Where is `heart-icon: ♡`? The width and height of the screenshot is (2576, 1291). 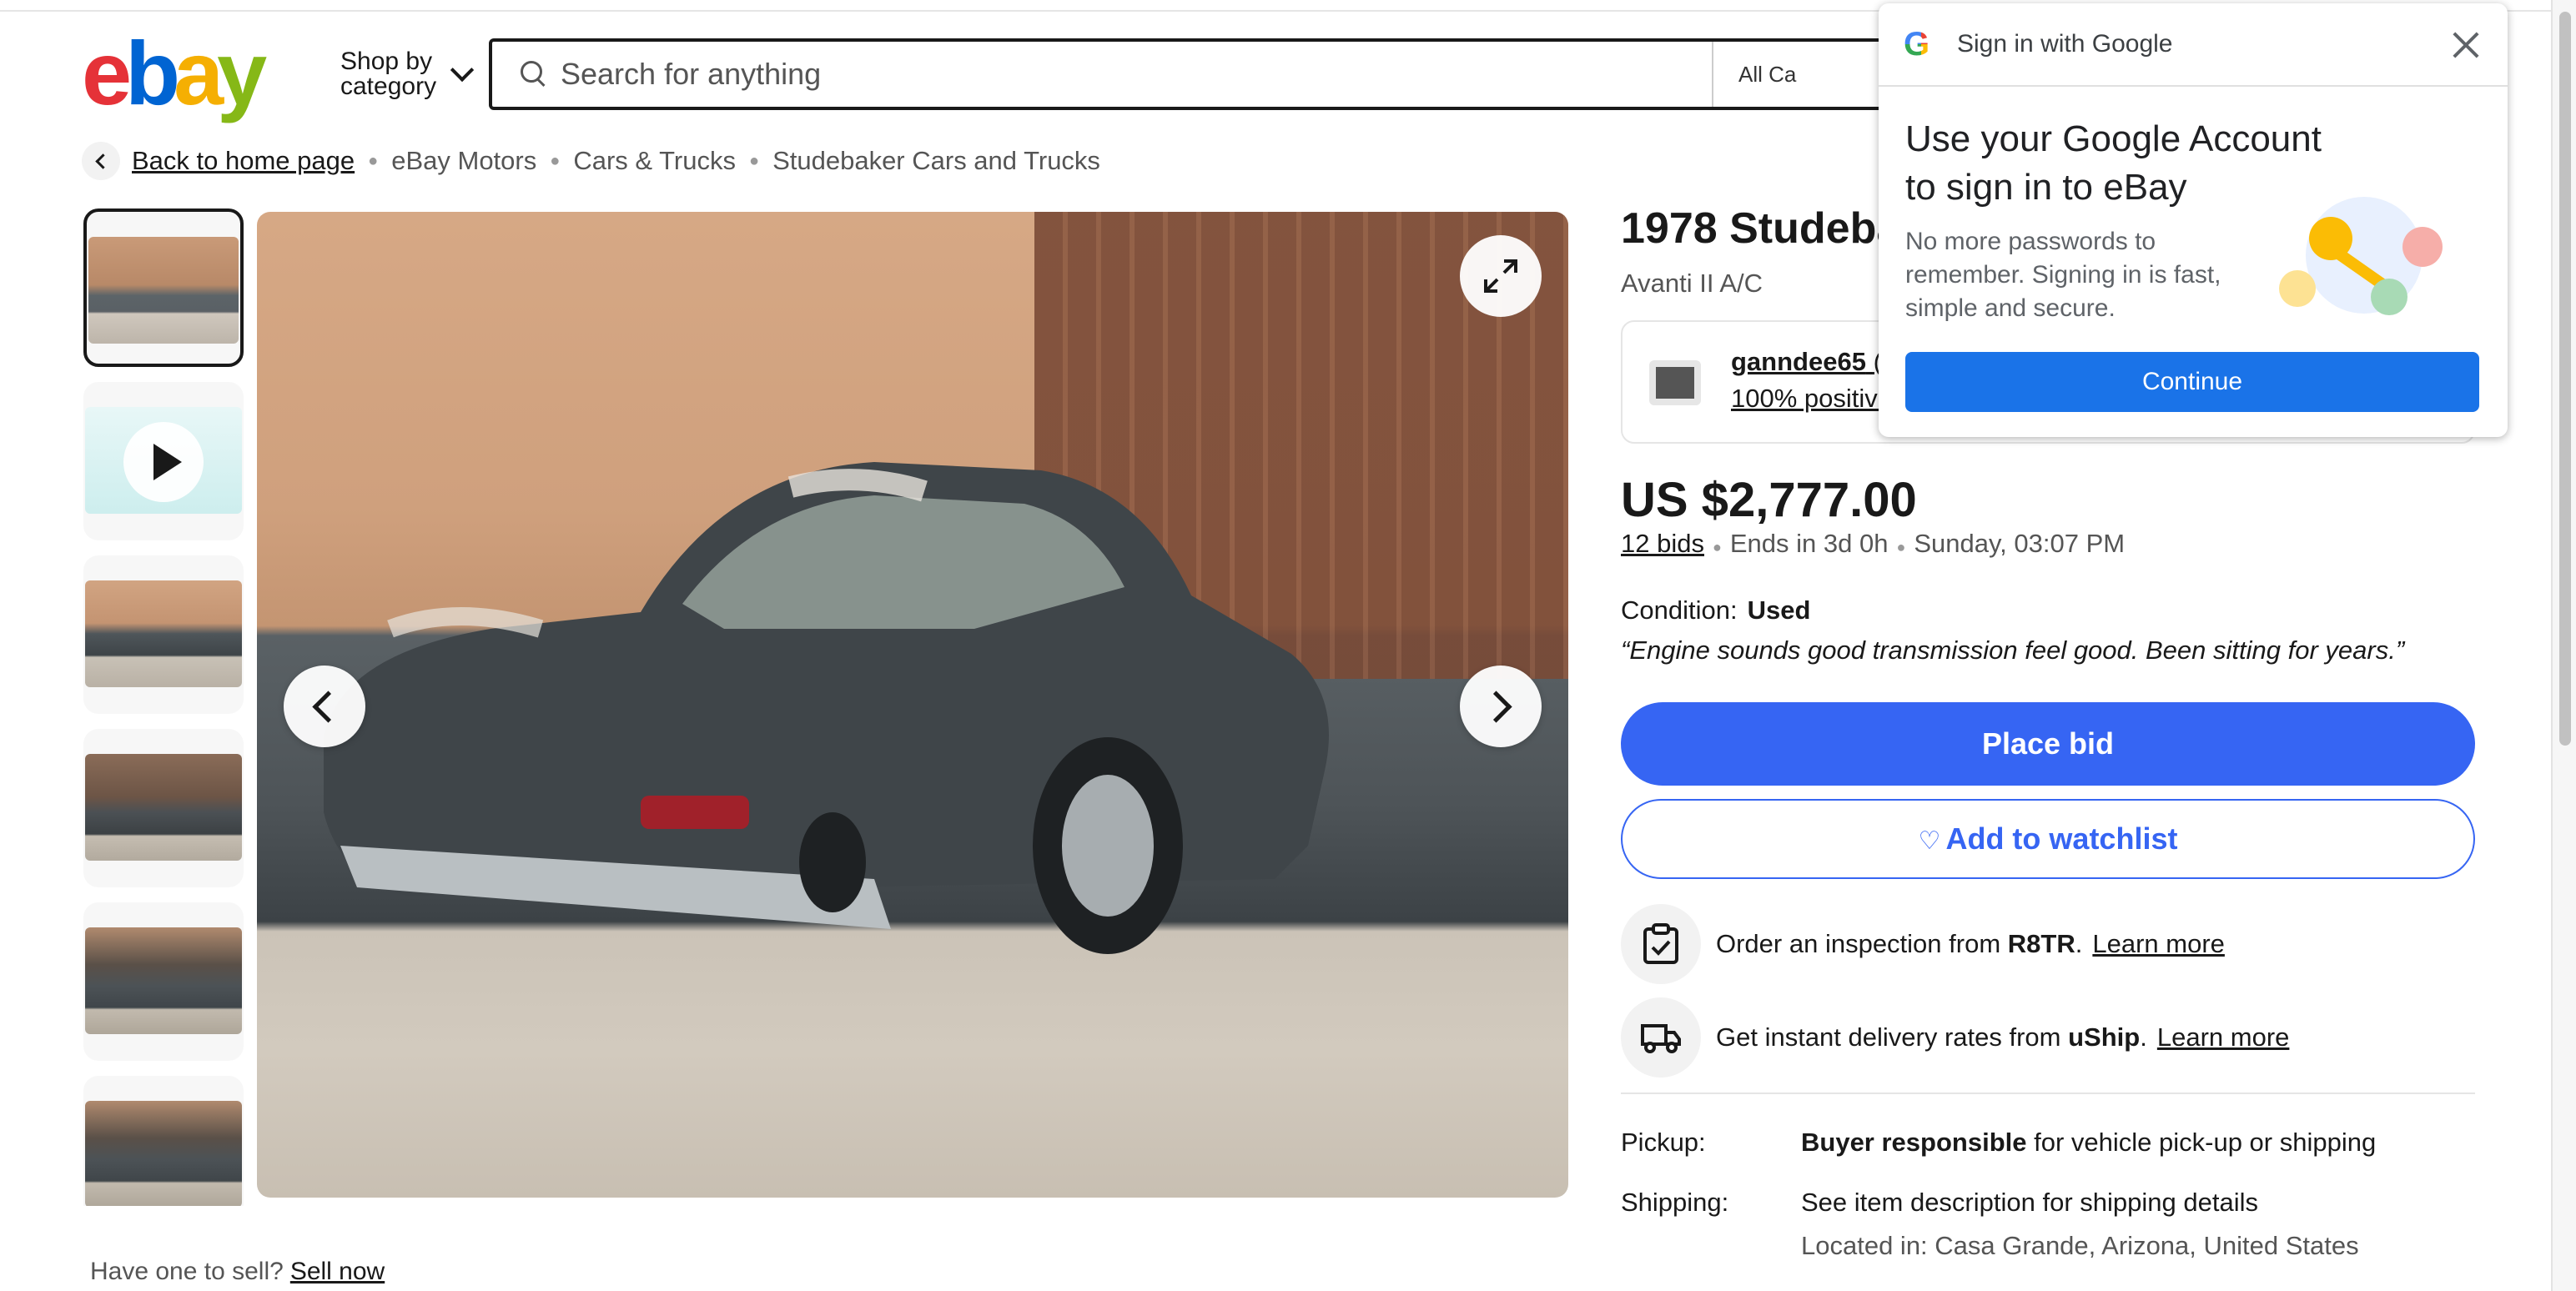
heart-icon: ♡ is located at coordinates (1929, 841).